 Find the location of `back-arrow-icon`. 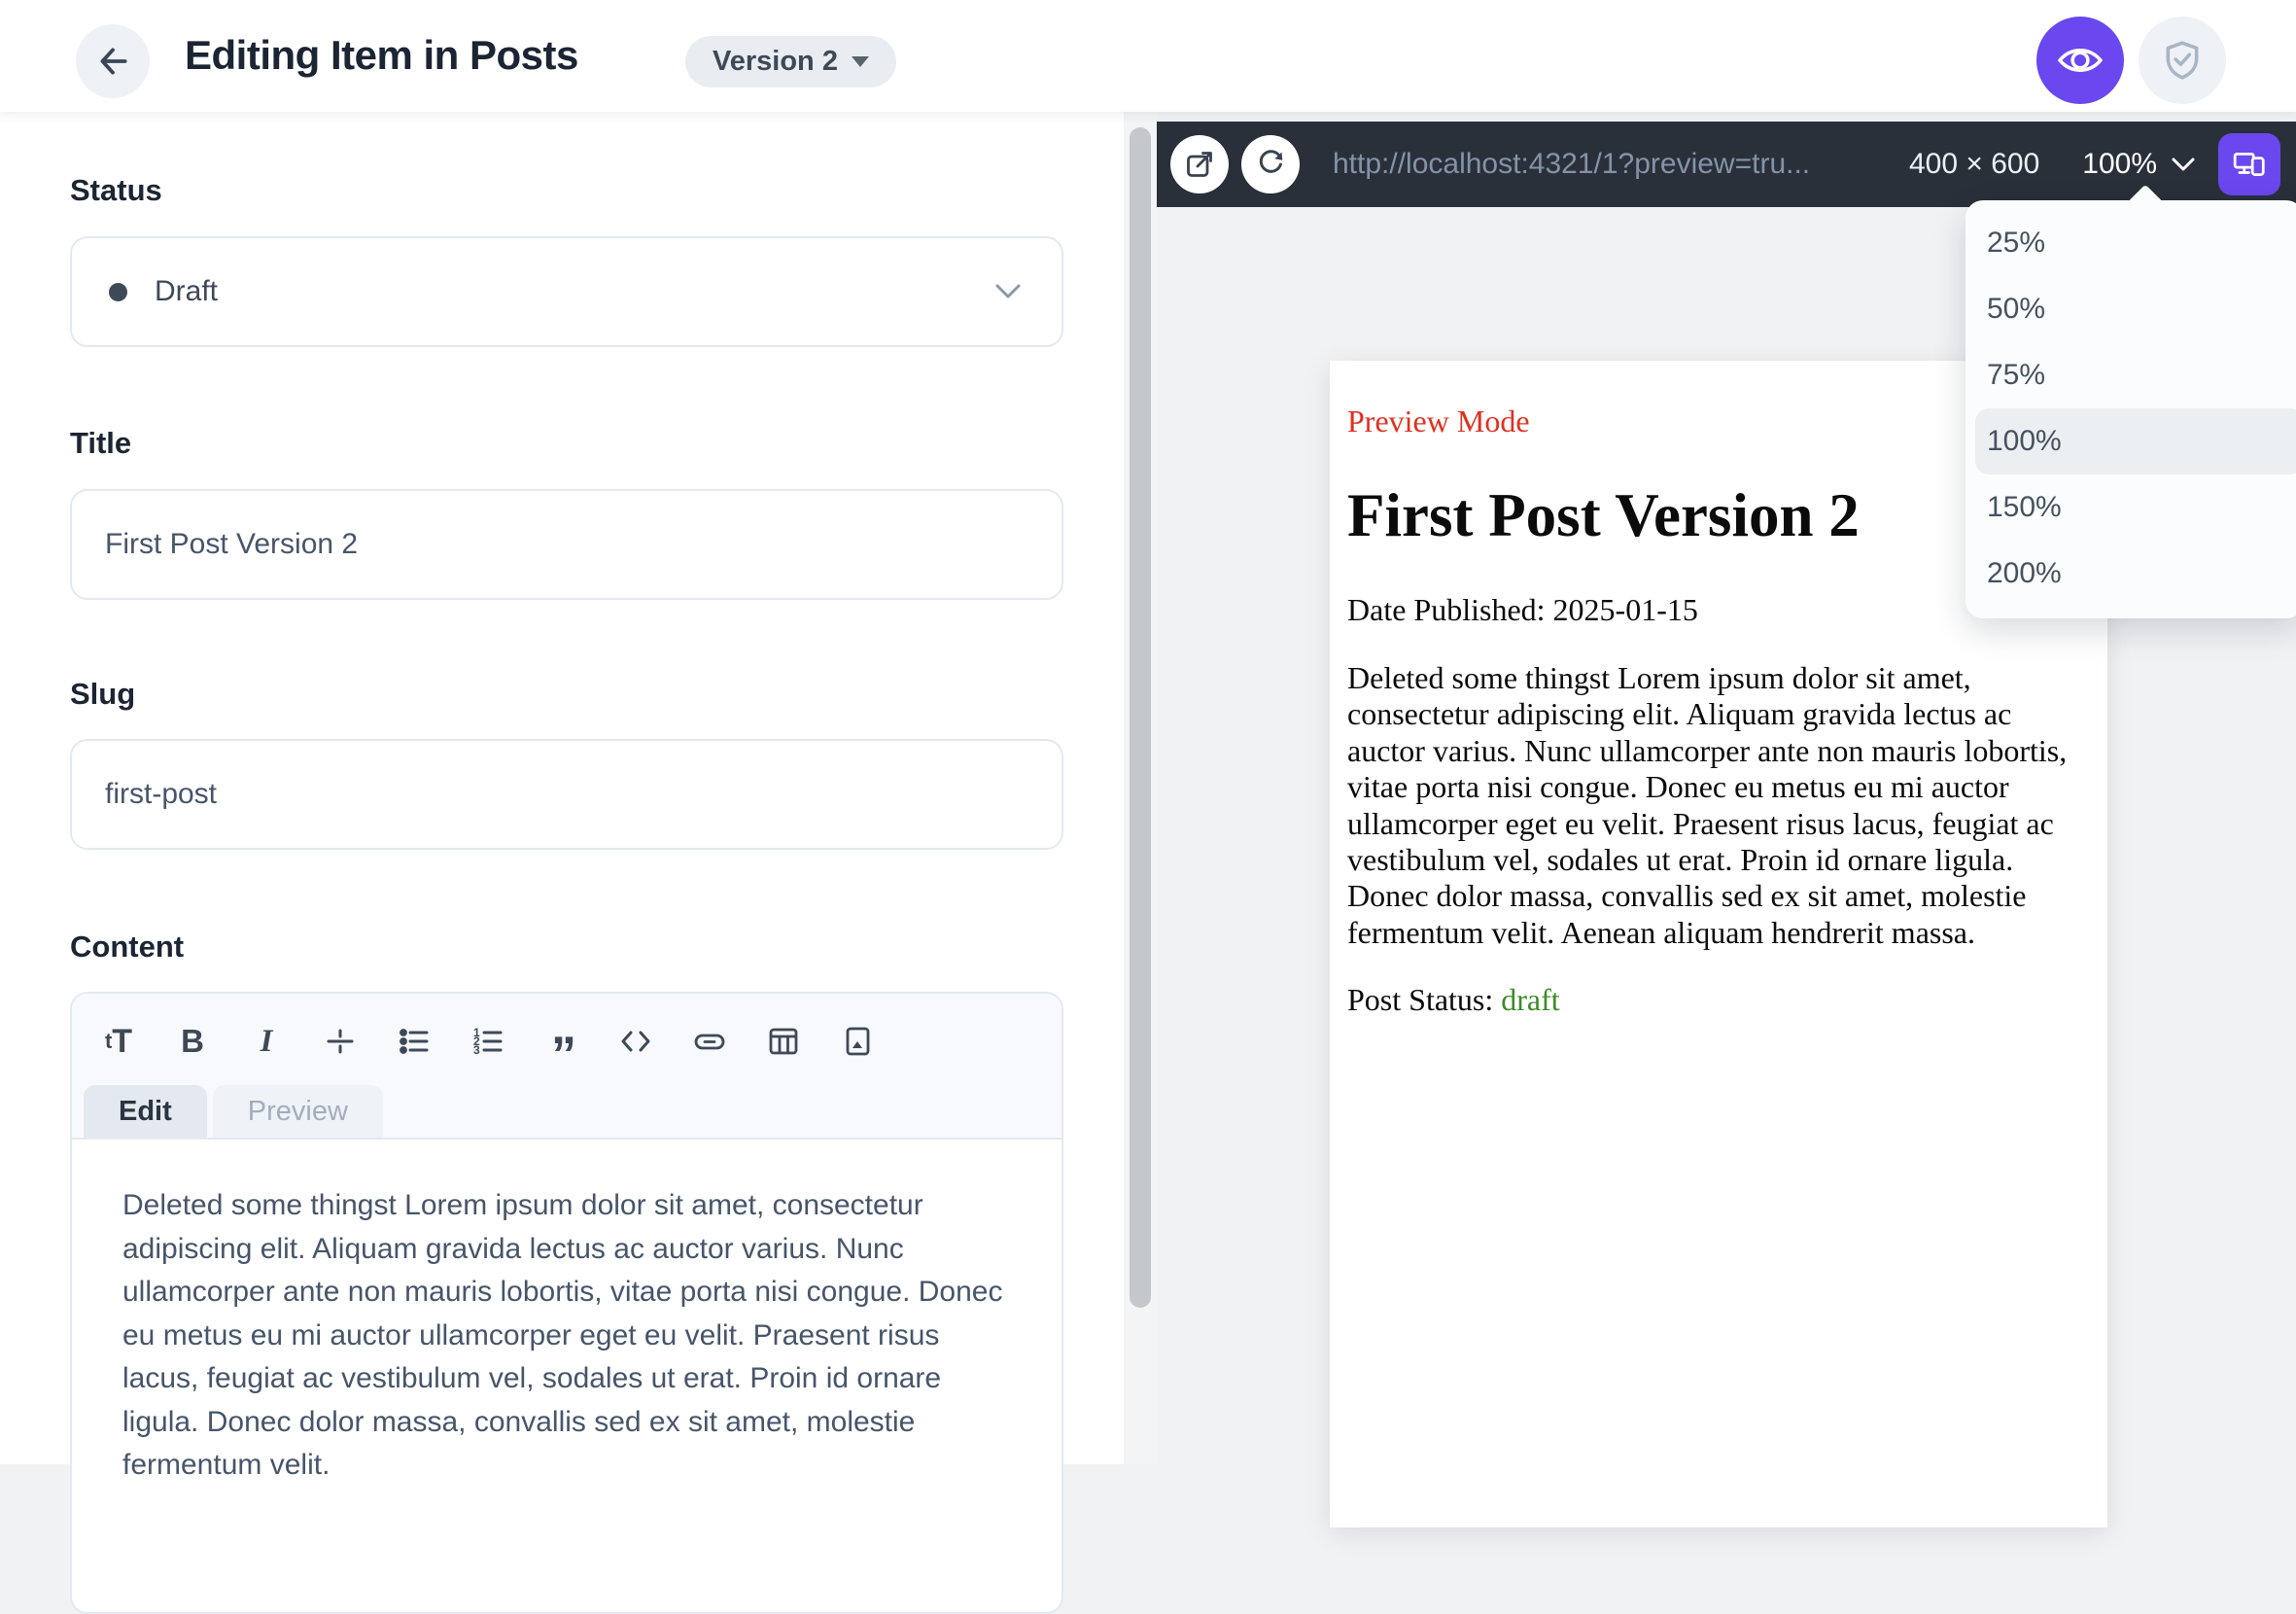

back-arrow-icon is located at coordinates (112, 61).